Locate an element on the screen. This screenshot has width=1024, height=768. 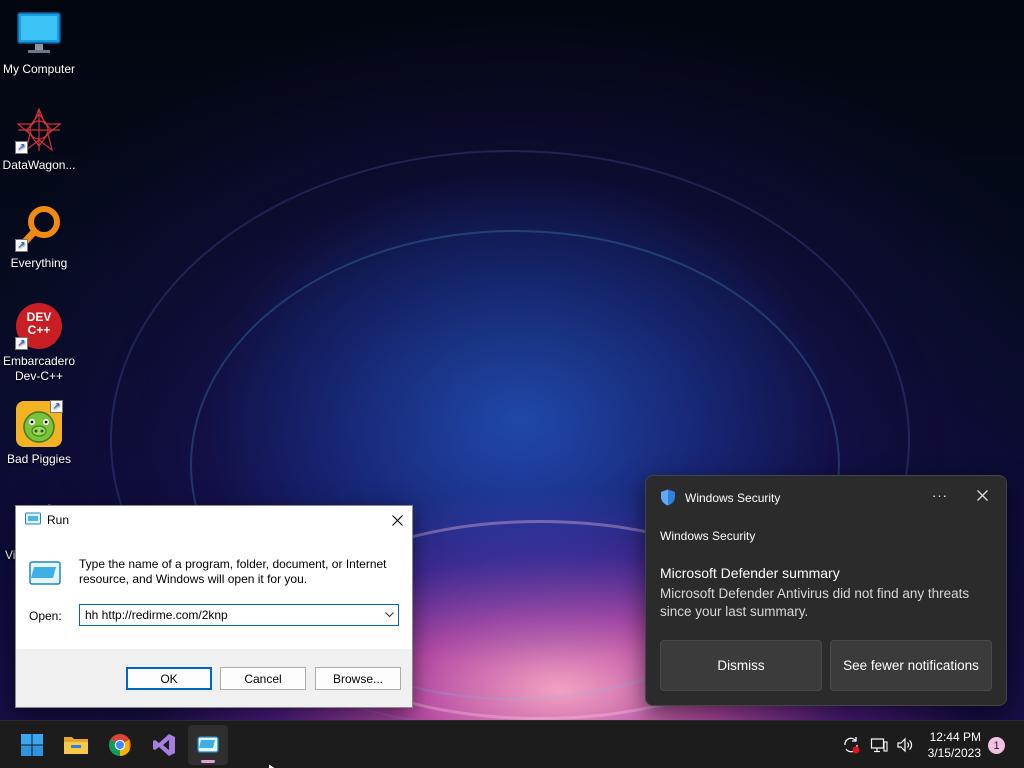
desktop-icon-bad-piggies: ↗ Bad Piggies is located at coordinates (39, 433).